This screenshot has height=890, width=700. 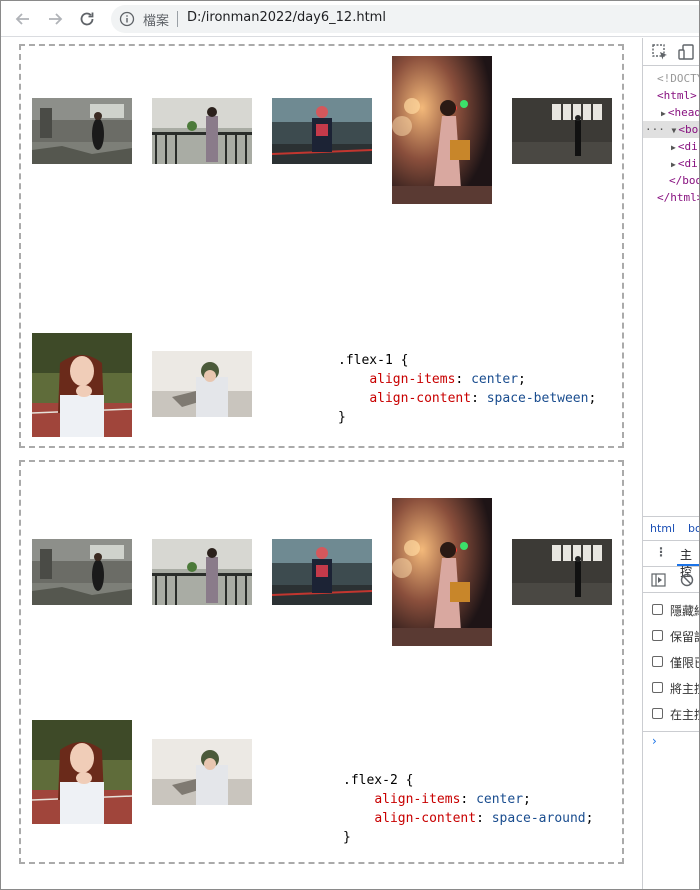 I want to click on console-toolbar, so click(x=671, y=580).